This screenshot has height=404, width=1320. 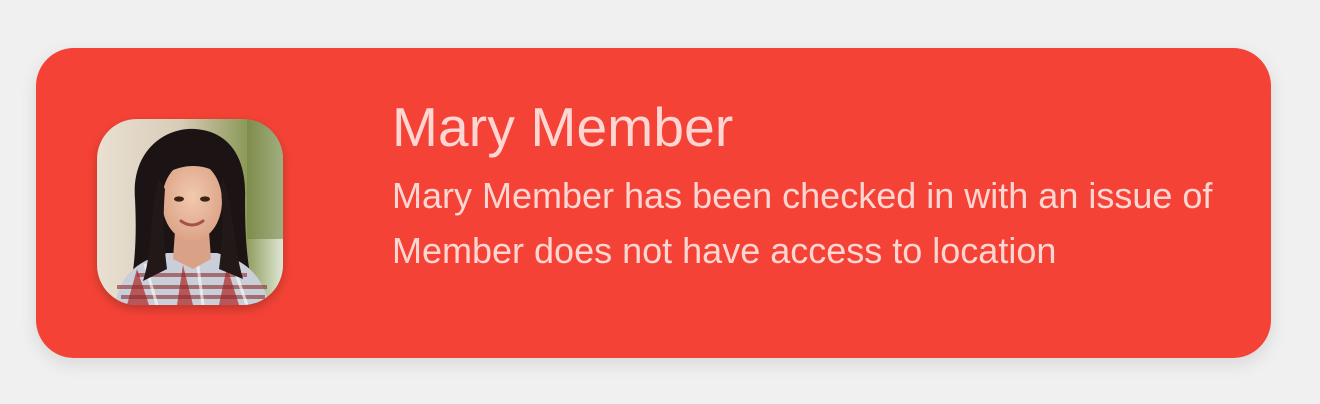 I want to click on notification-title: Mary Member, so click(x=563, y=127).